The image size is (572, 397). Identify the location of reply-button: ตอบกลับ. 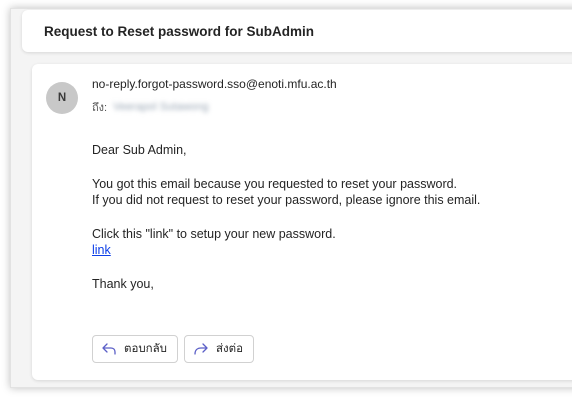
(135, 349).